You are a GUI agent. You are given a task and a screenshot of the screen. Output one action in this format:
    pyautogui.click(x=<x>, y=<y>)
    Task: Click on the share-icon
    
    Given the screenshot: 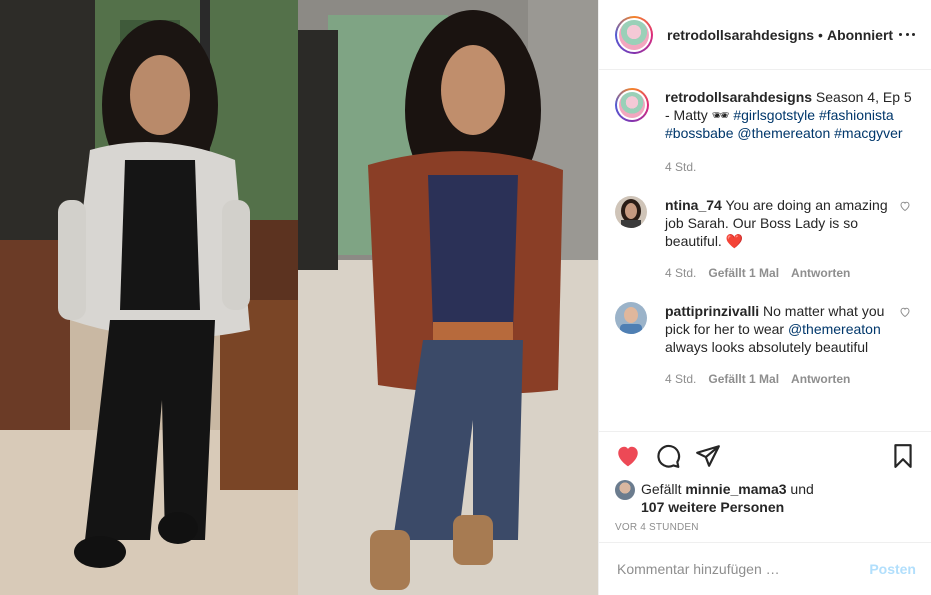 What is the action you would take?
    pyautogui.click(x=708, y=456)
    